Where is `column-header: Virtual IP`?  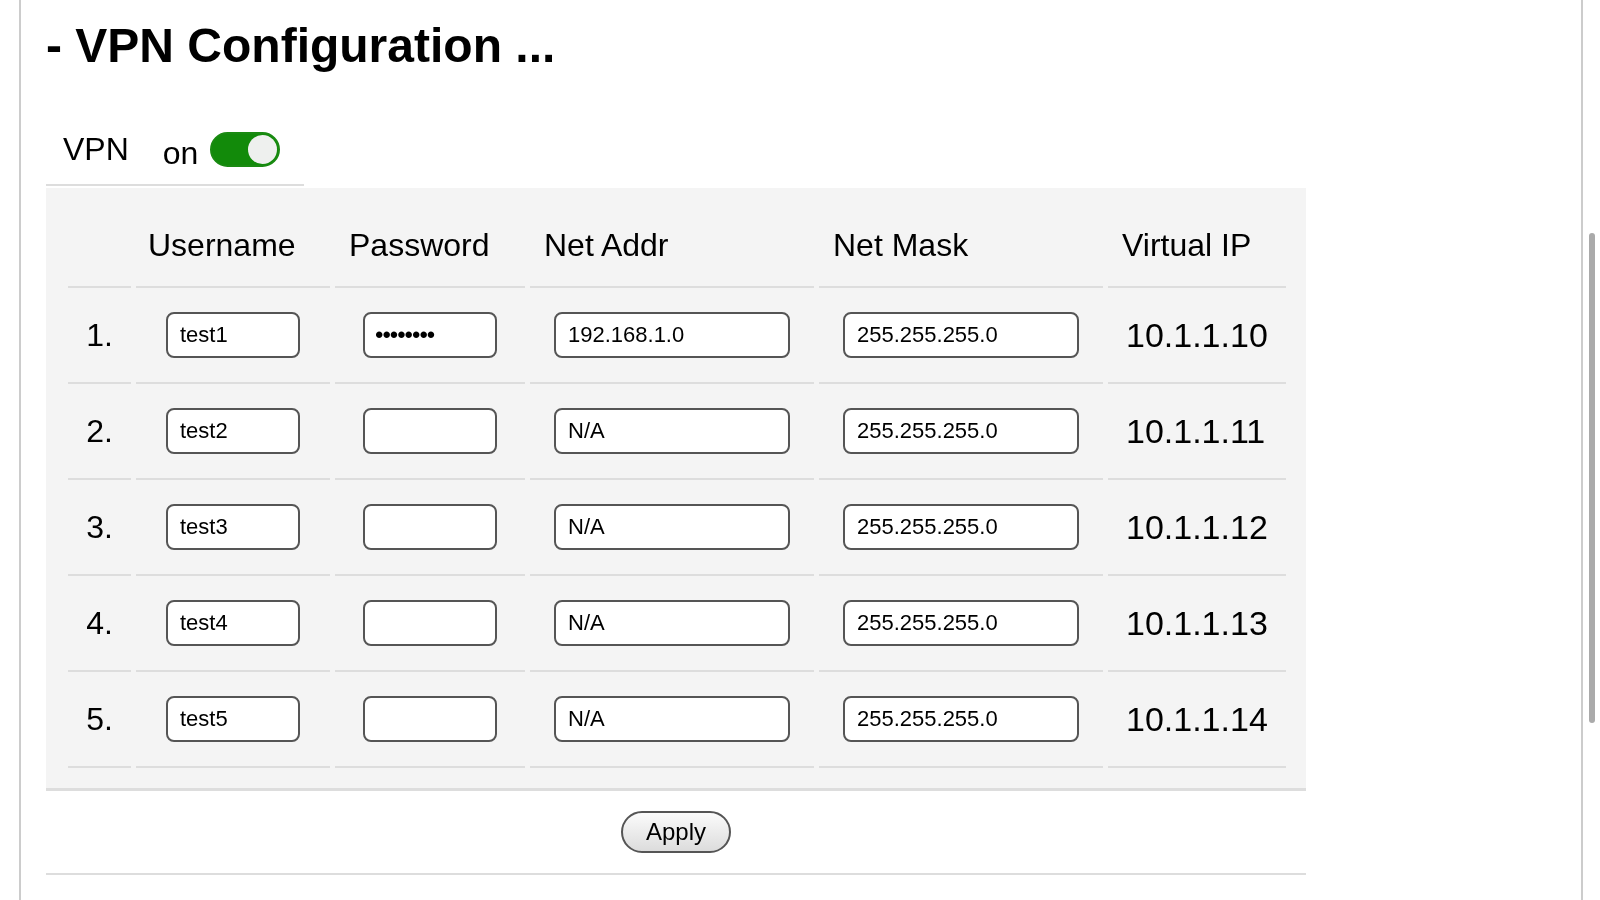 column-header: Virtual IP is located at coordinates (1187, 245).